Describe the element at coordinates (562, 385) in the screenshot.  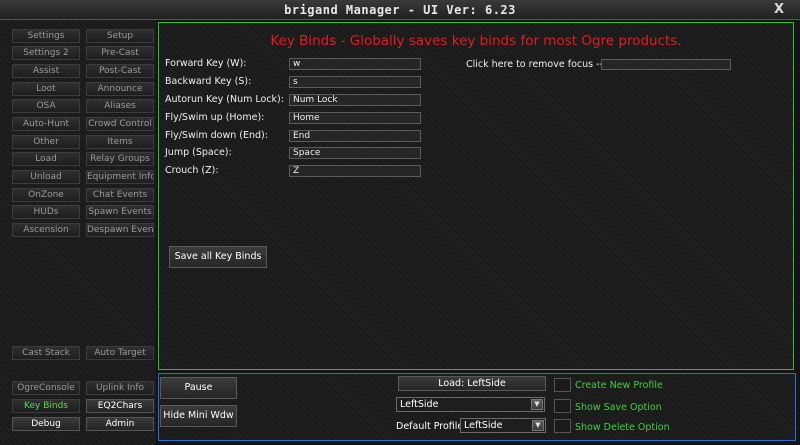
I see `create-new-profile-checkbox` at that location.